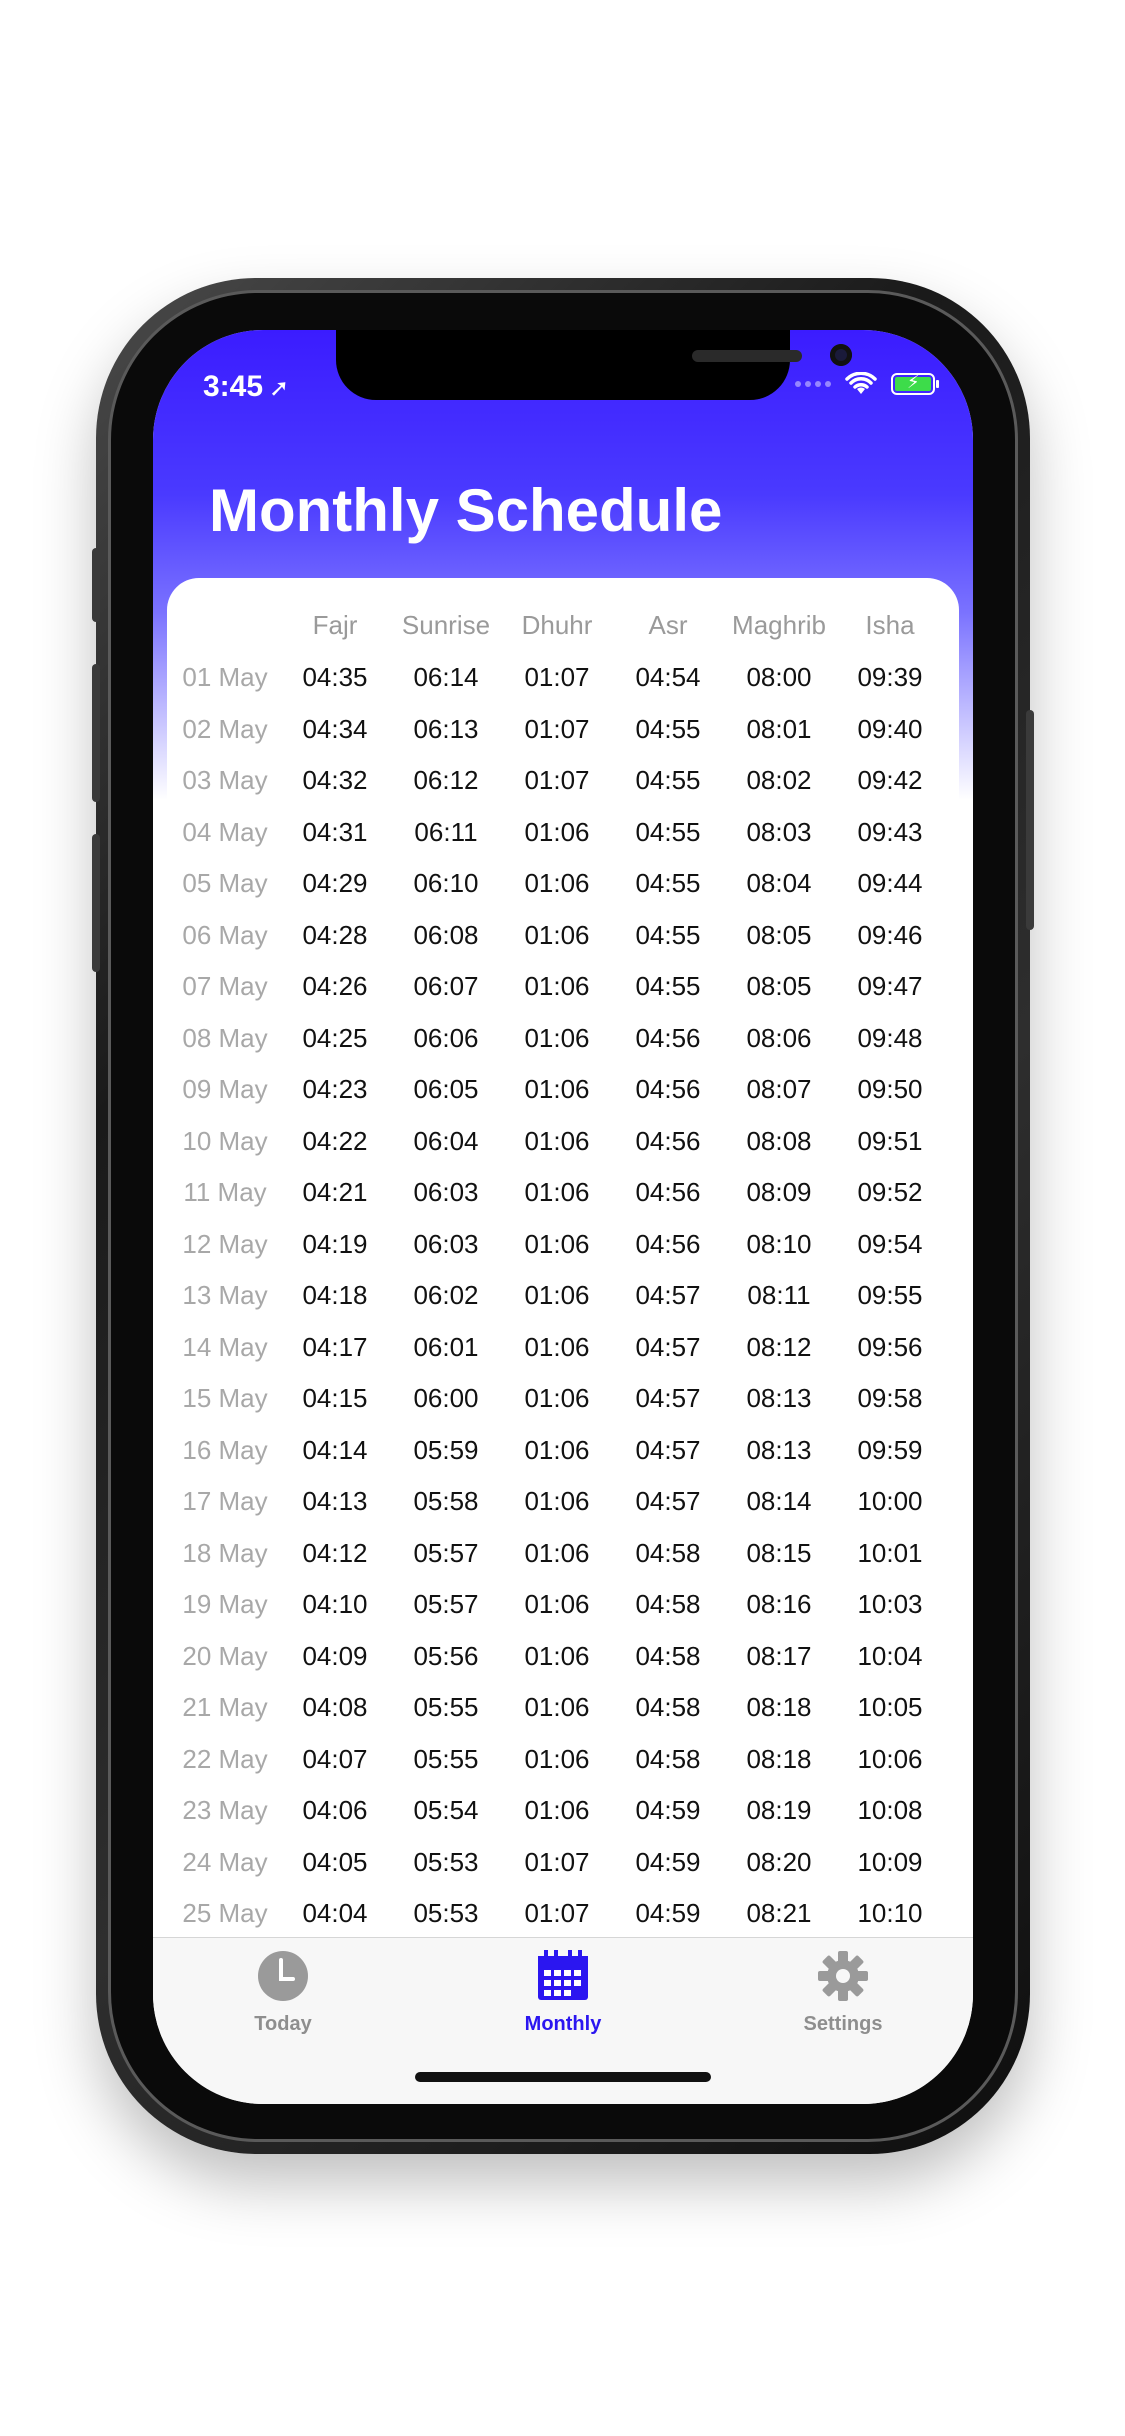  I want to click on column-header-fajr: Fajr, so click(335, 625).